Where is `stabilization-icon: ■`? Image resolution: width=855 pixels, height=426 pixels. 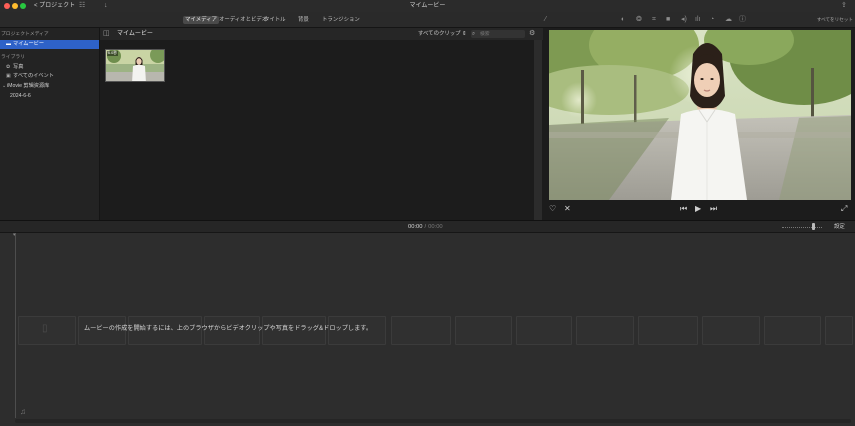
stabilization-icon: ■ is located at coordinates (668, 20).